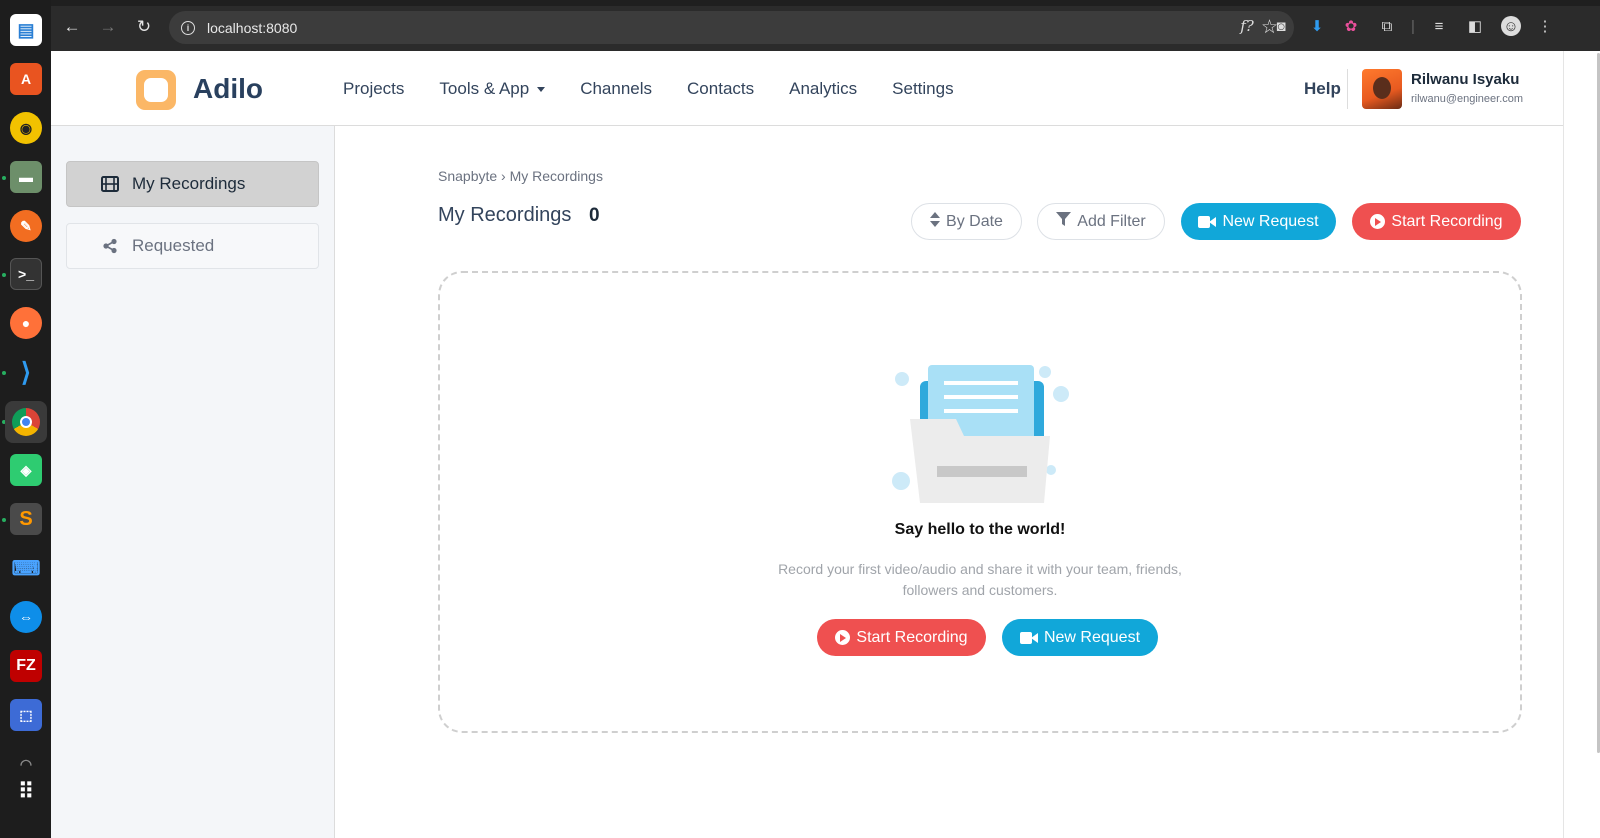 Image resolution: width=1600 pixels, height=838 pixels. Describe the element at coordinates (1064, 221) in the screenshot. I see `filter-icon` at that location.